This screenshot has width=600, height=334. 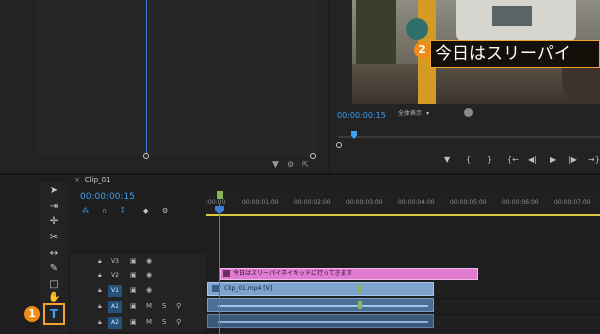 What do you see at coordinates (468, 159) in the screenshot?
I see `mark-in-button: {` at bounding box center [468, 159].